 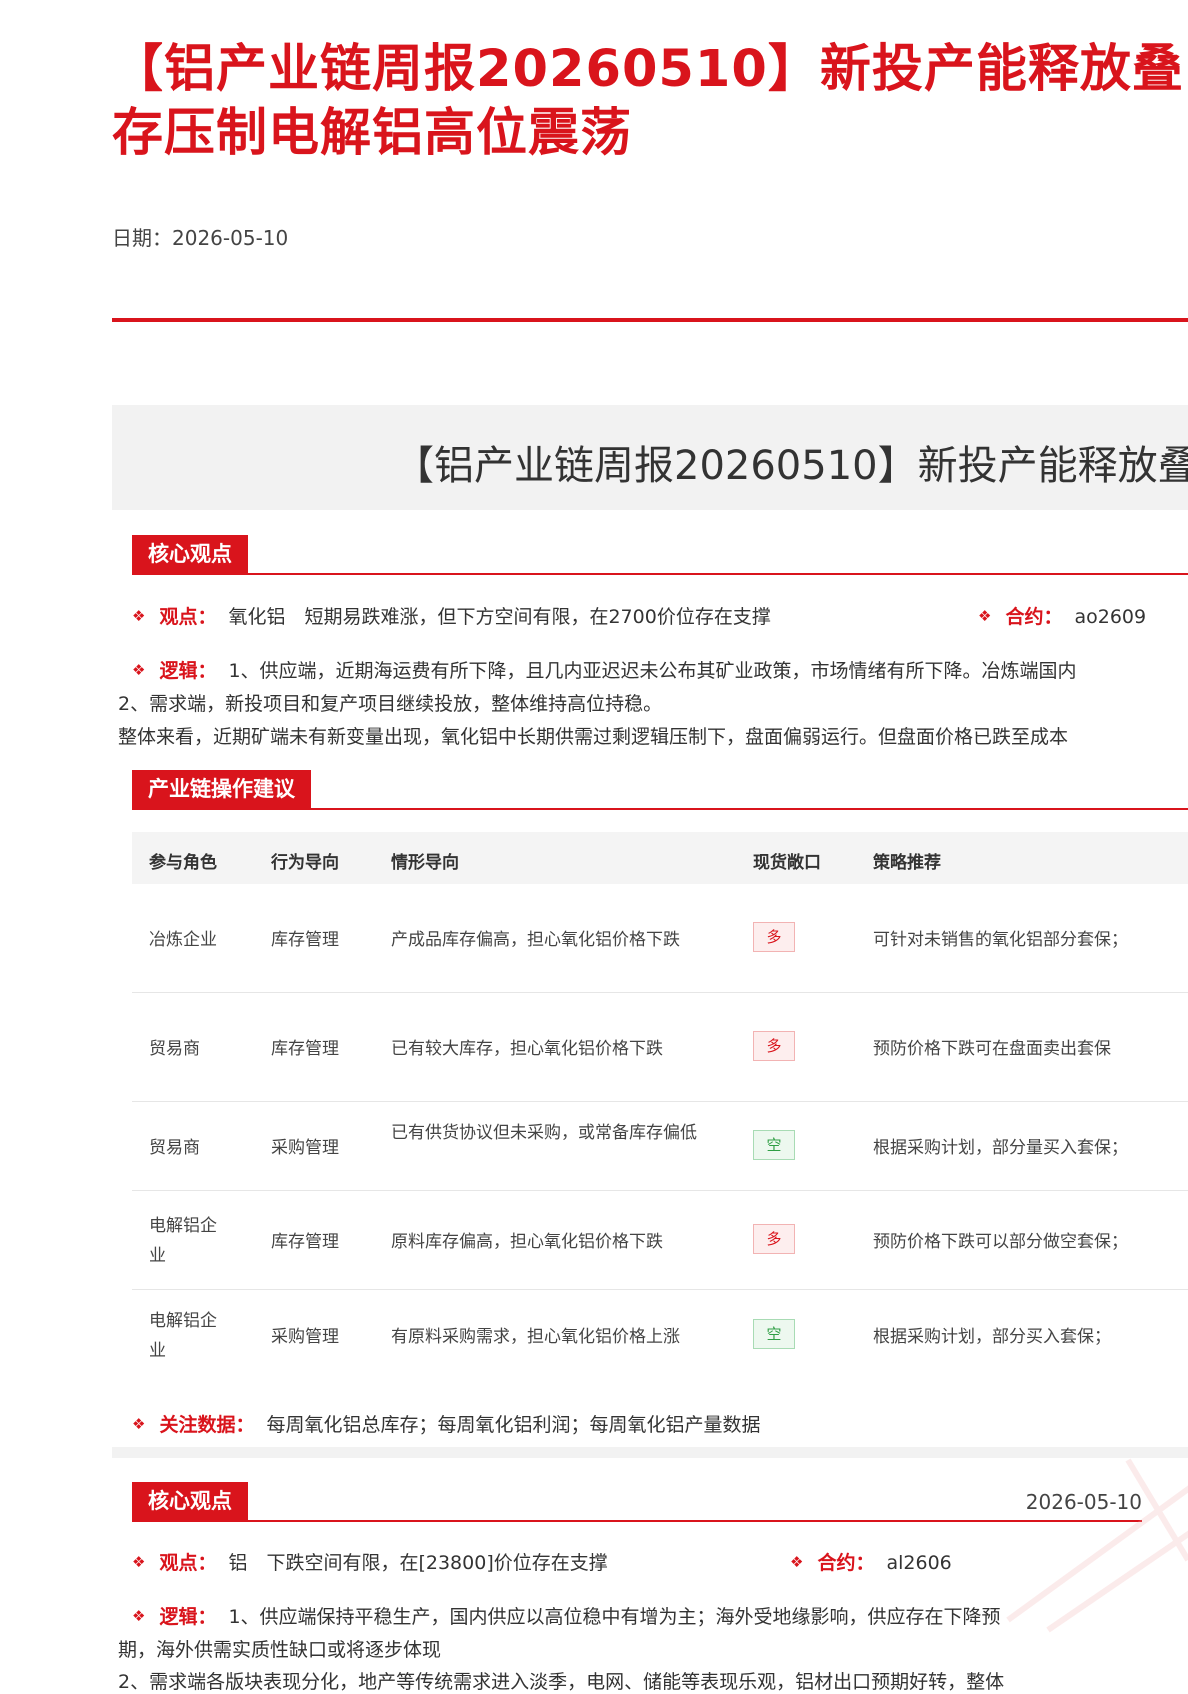 What do you see at coordinates (1000, 940) in the screenshot?
I see `cell-strategy: 可针对未销售的氧化铝部分套保；` at bounding box center [1000, 940].